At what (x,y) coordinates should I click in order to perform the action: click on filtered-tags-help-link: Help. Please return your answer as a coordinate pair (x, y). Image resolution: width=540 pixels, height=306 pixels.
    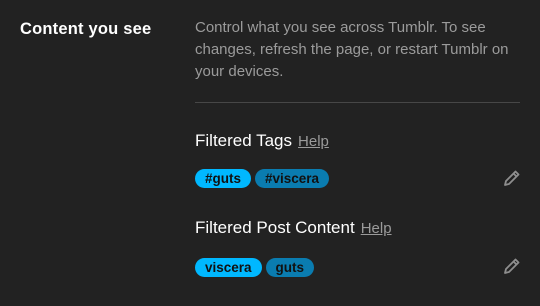
    Looking at the image, I should click on (313, 141).